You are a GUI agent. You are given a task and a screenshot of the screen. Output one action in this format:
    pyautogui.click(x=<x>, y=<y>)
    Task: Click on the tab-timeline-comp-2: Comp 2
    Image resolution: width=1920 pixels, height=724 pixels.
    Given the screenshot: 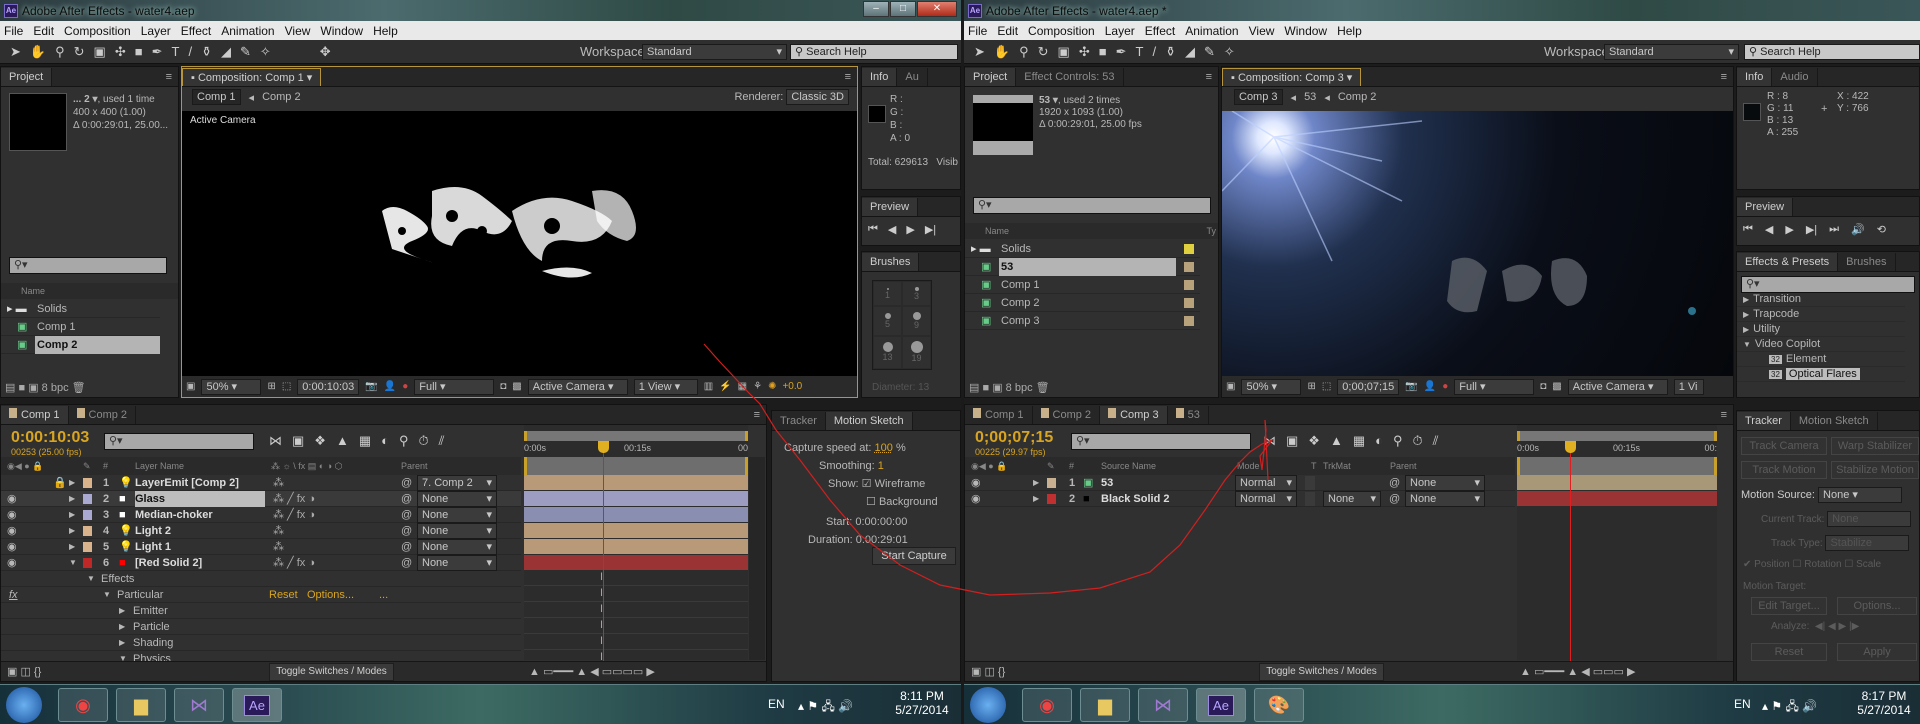 What is the action you would take?
    pyautogui.click(x=1067, y=415)
    